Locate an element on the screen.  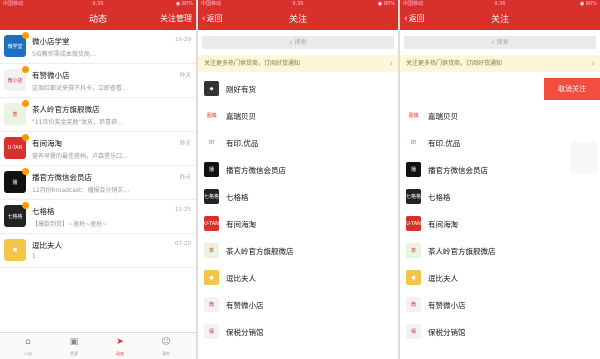
avatar: 印 is located at coordinates (413, 142).